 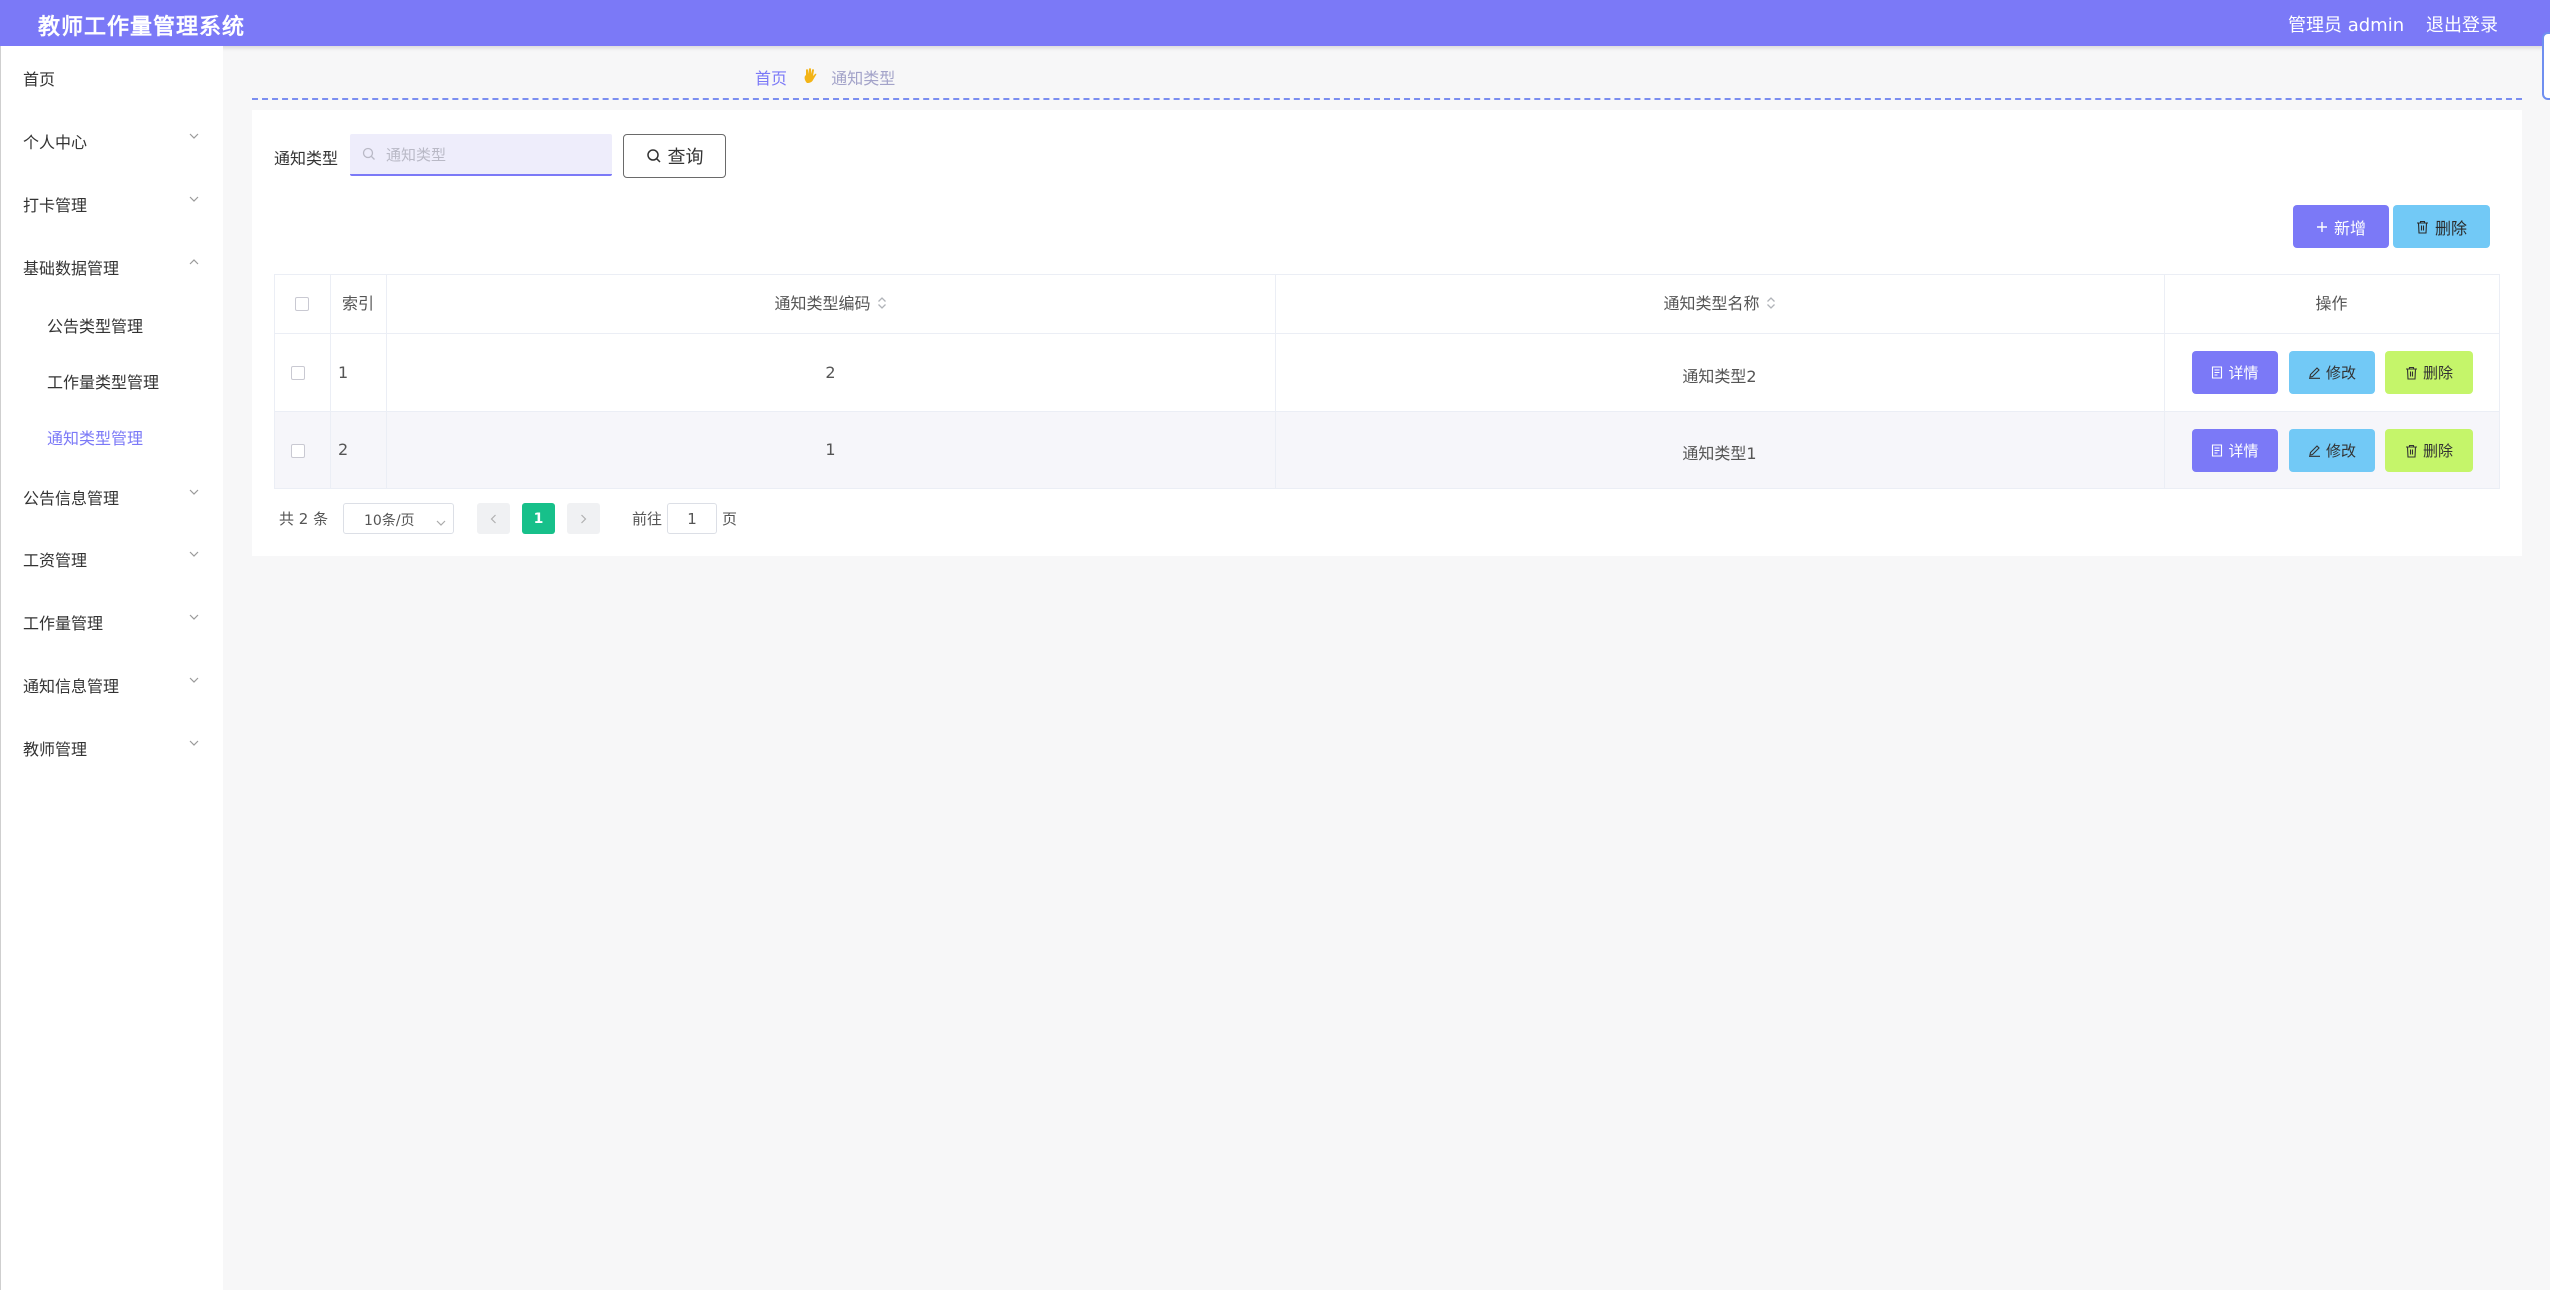 I want to click on column-header-index: 索引, so click(x=357, y=303).